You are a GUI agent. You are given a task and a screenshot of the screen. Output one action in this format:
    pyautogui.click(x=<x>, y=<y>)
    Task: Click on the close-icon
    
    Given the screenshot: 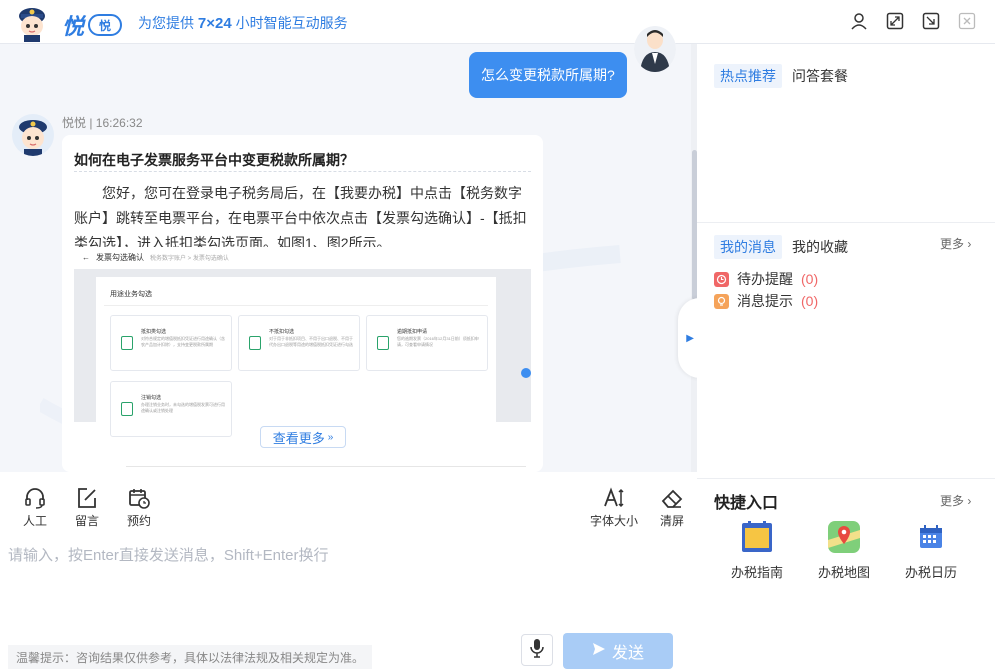 What is the action you would take?
    pyautogui.click(x=967, y=21)
    